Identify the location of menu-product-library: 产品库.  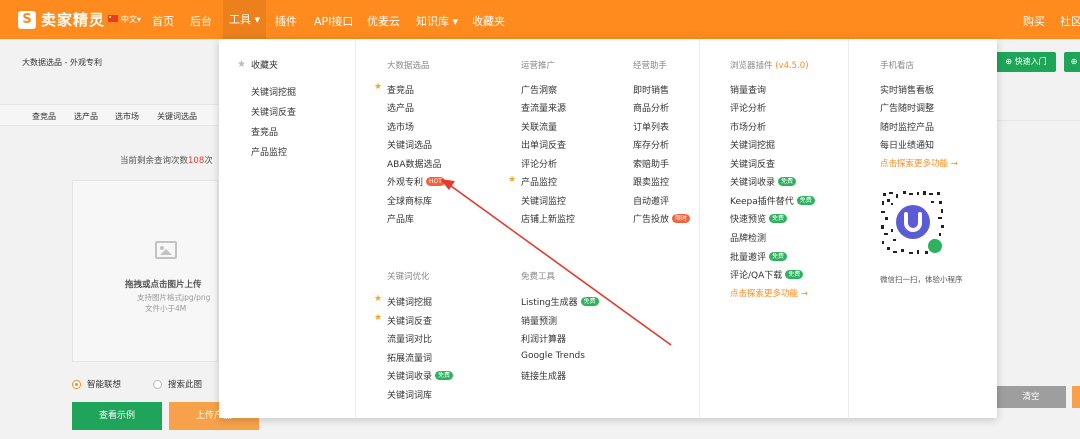
(400, 218).